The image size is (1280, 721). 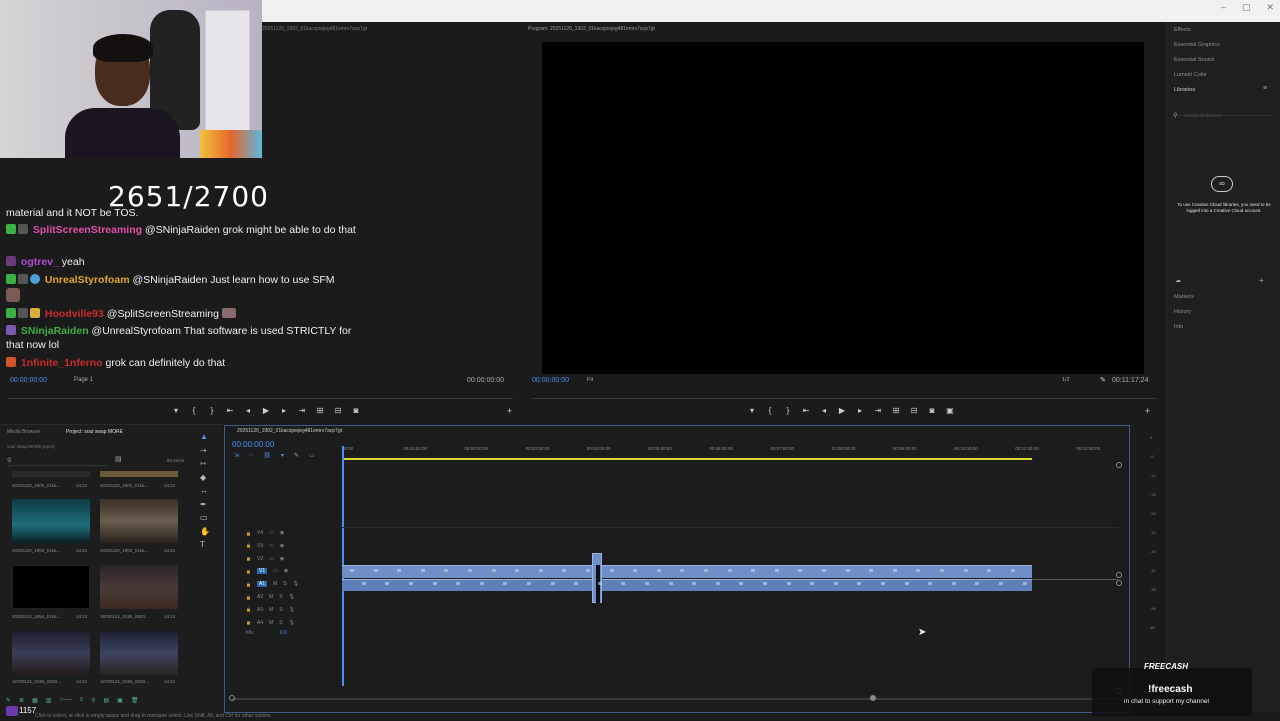 I want to click on mix-track-header: Mix 0.0, so click(x=266, y=633).